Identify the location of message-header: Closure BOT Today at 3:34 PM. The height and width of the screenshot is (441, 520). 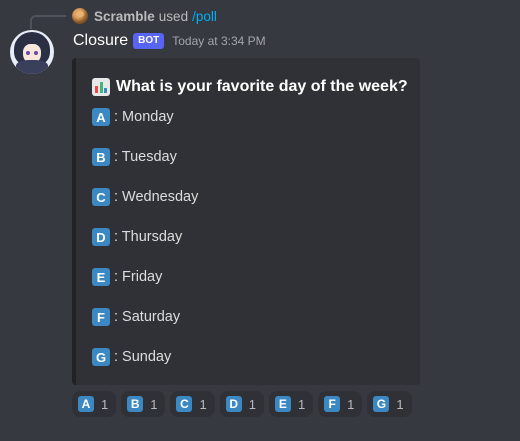
(169, 41).